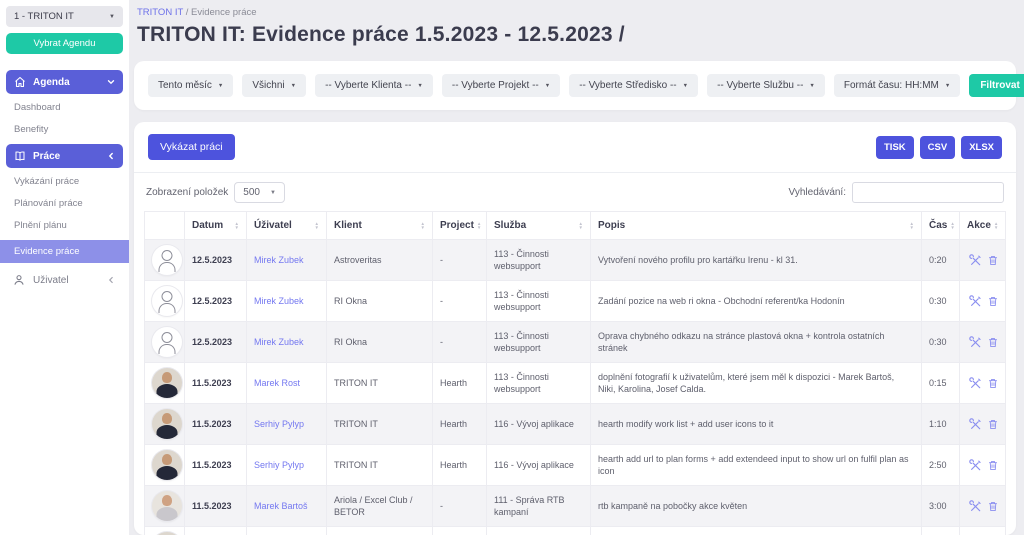 The image size is (1024, 535). Describe the element at coordinates (981, 147) in the screenshot. I see `xlsx-button: XLSX` at that location.